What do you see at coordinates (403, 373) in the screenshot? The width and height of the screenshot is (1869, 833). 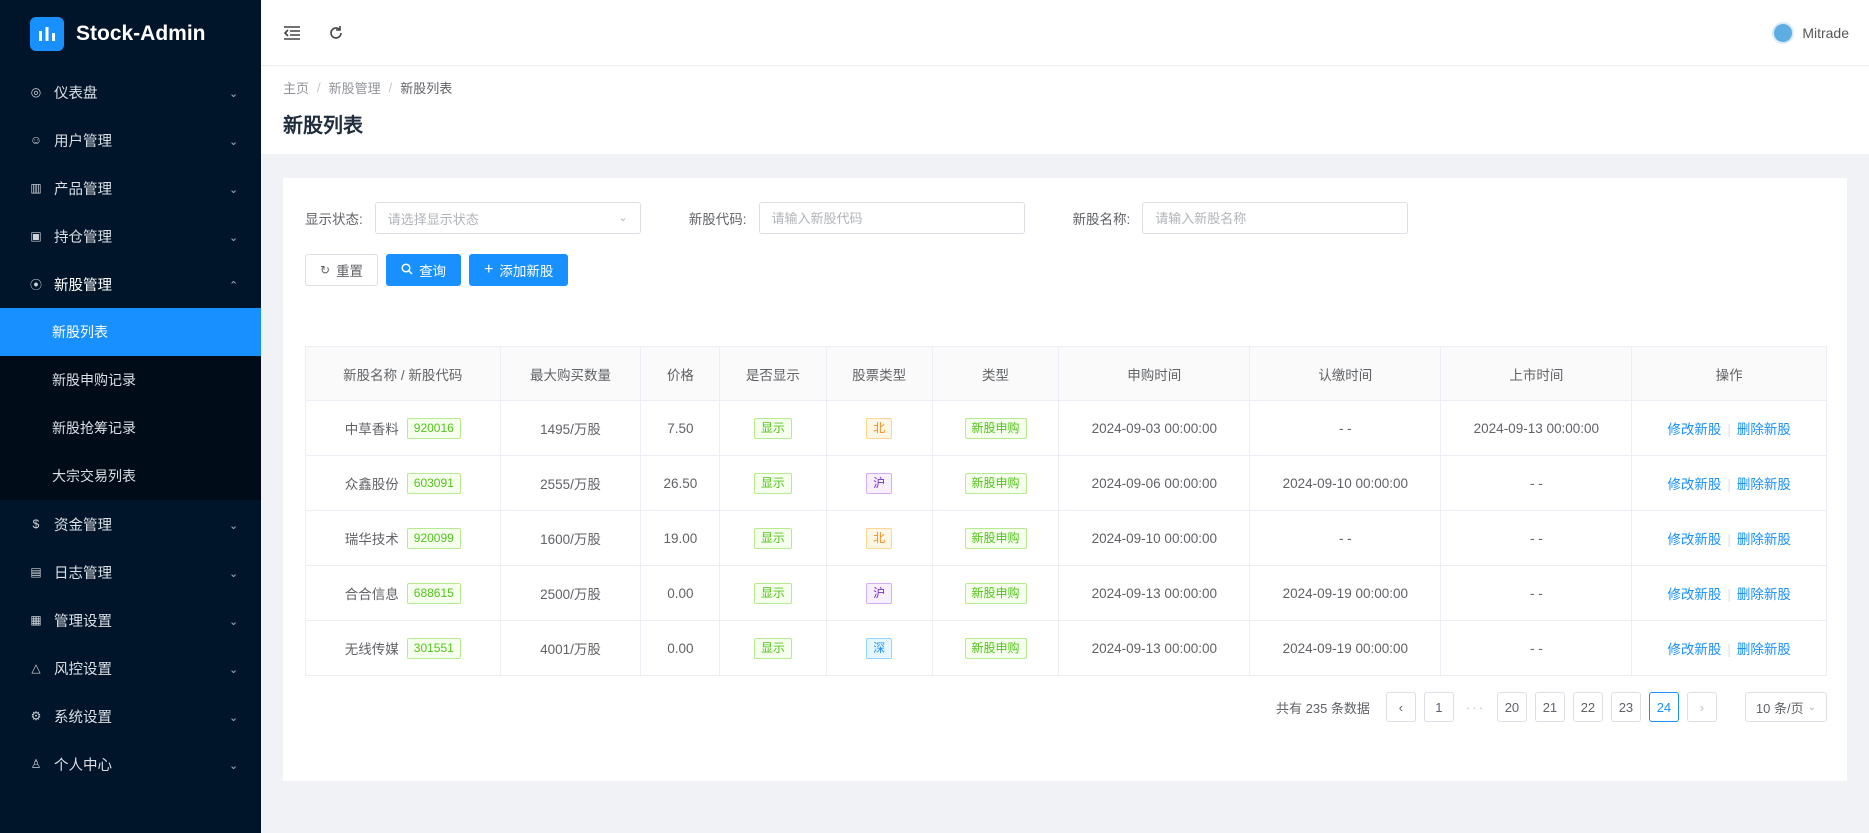 I see `column-header: 新股名称 / 新股代码` at bounding box center [403, 373].